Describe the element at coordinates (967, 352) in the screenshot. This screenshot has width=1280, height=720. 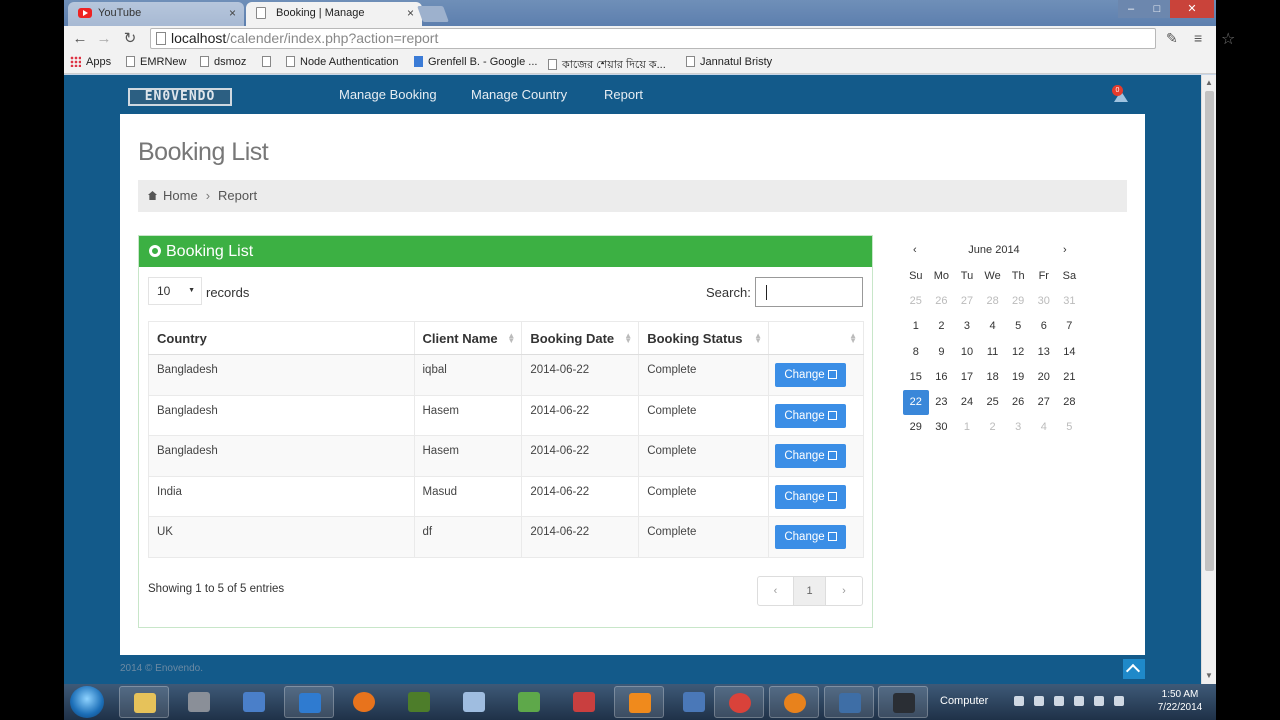
I see `calendar-day: 10` at that location.